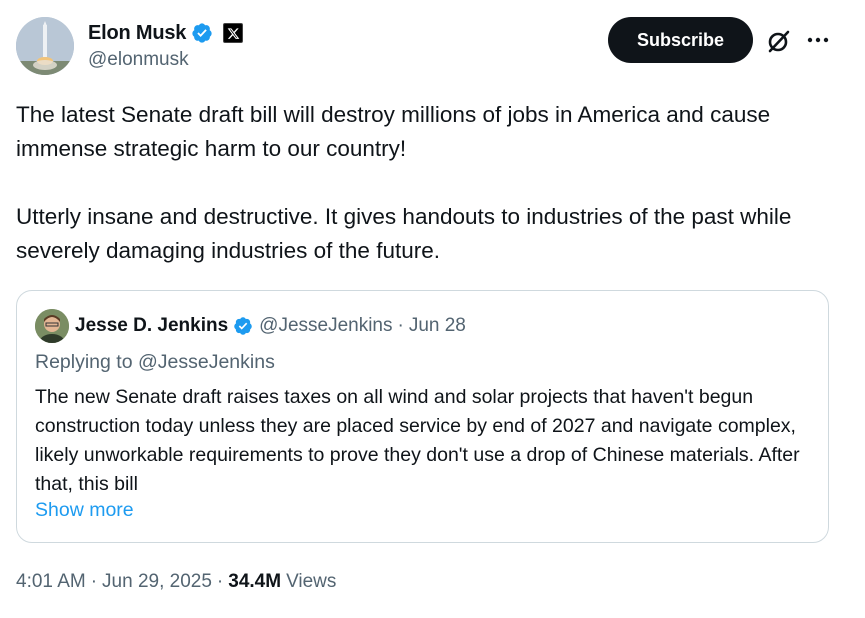 The image size is (865, 618). Describe the element at coordinates (138, 60) in the screenshot. I see `author-handle: @elonmusk` at that location.